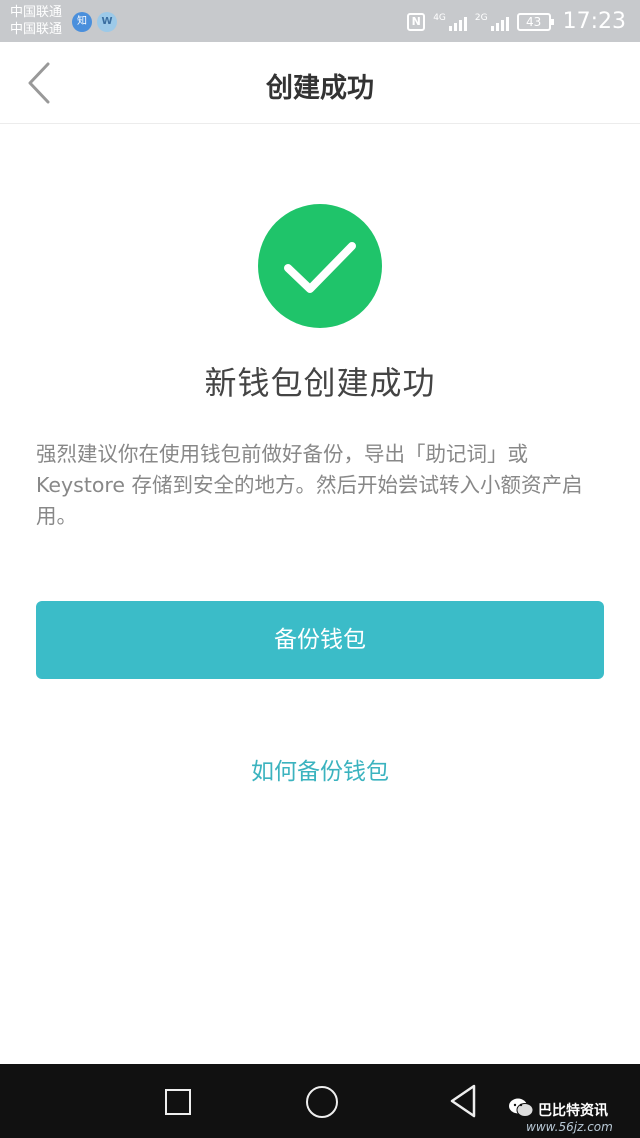 The image size is (640, 1138). What do you see at coordinates (320, 769) in the screenshot?
I see `how-to-backup-link: 如何备份钱包` at bounding box center [320, 769].